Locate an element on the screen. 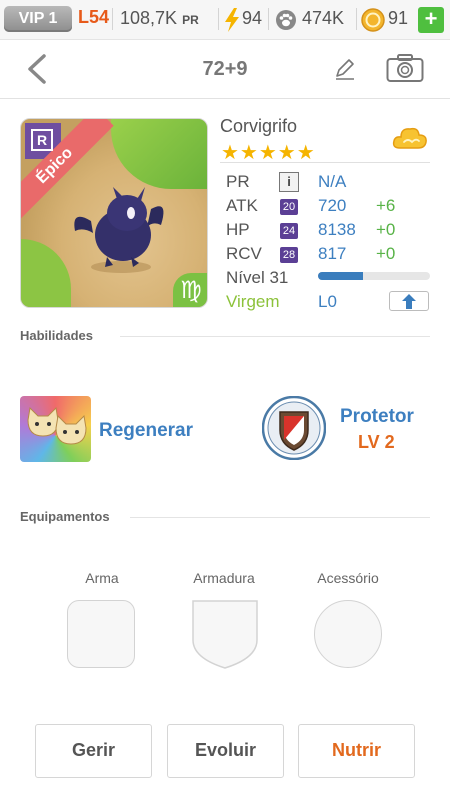  pr-label: PR is located at coordinates (190, 20).